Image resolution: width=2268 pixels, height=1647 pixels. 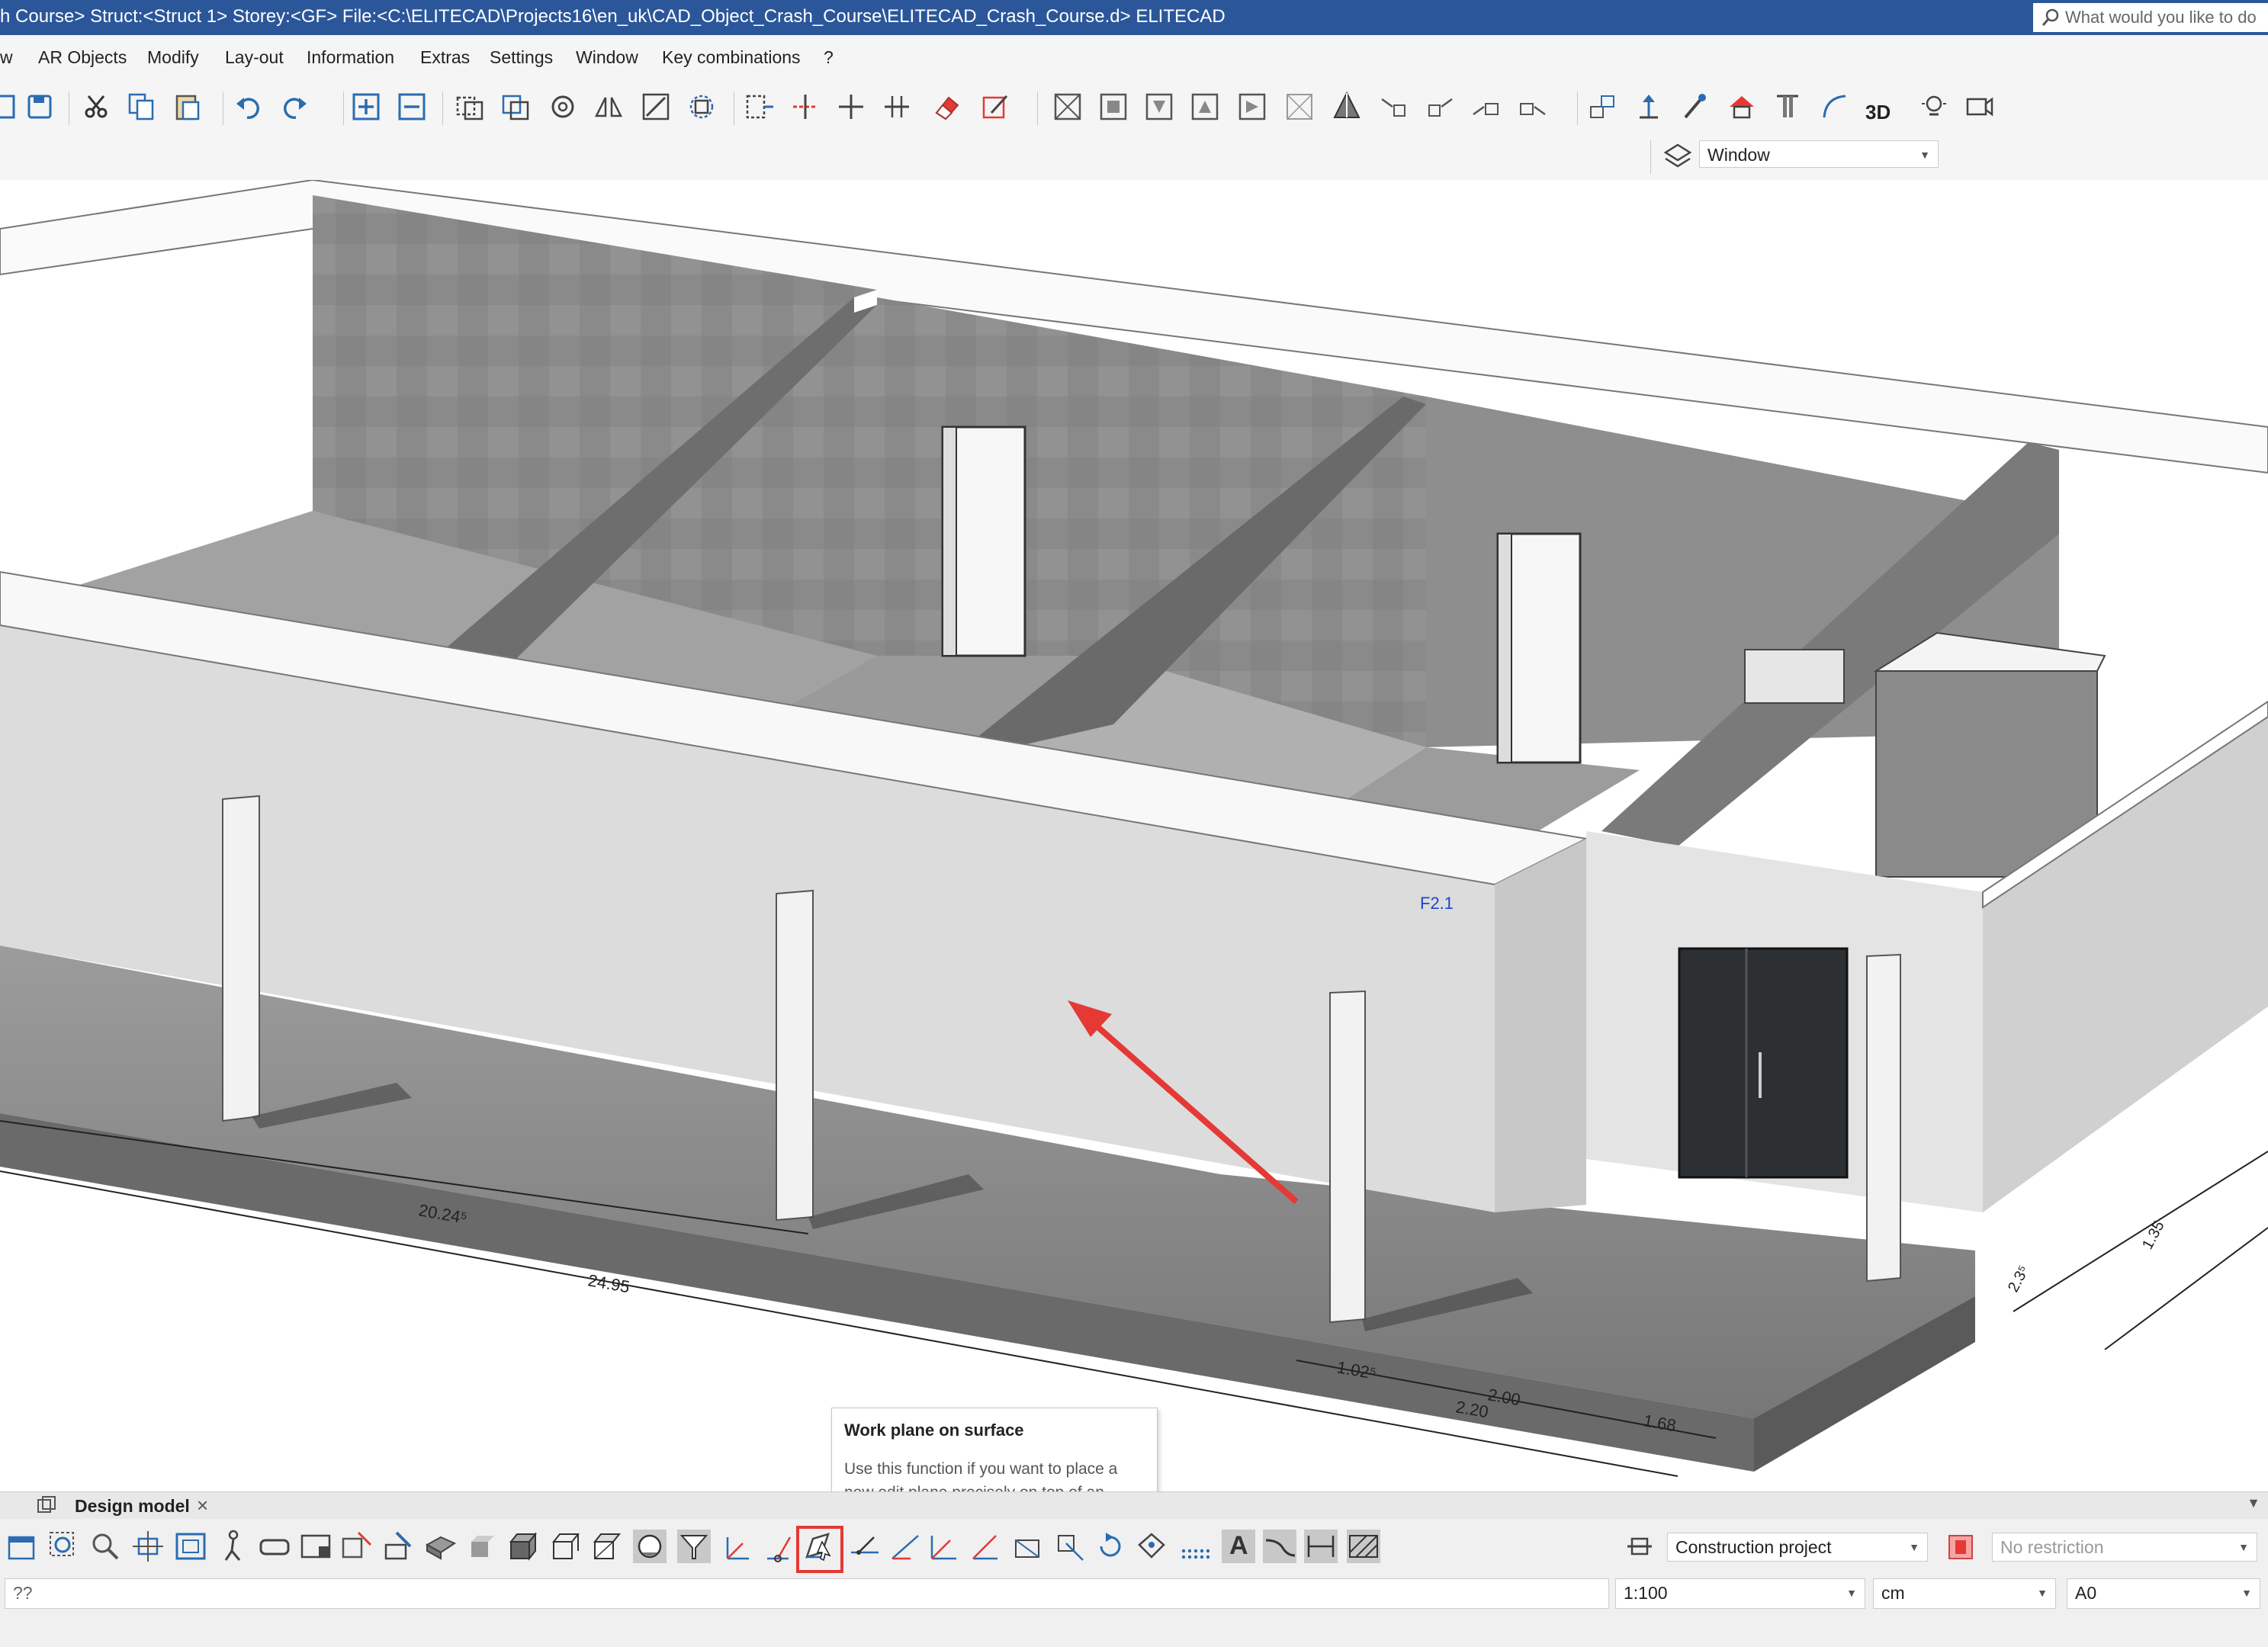 I want to click on elevation-icon, so click(x=1649, y=107).